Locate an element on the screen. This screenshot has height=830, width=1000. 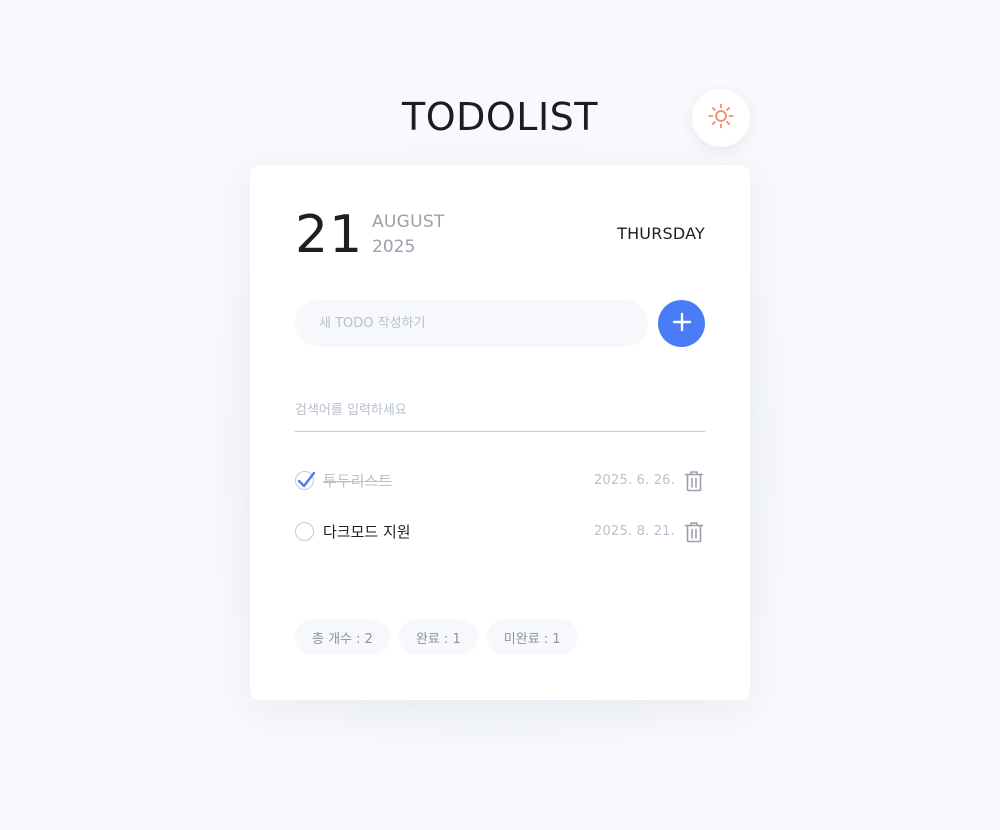
theme-toggle-button is located at coordinates (721, 118).